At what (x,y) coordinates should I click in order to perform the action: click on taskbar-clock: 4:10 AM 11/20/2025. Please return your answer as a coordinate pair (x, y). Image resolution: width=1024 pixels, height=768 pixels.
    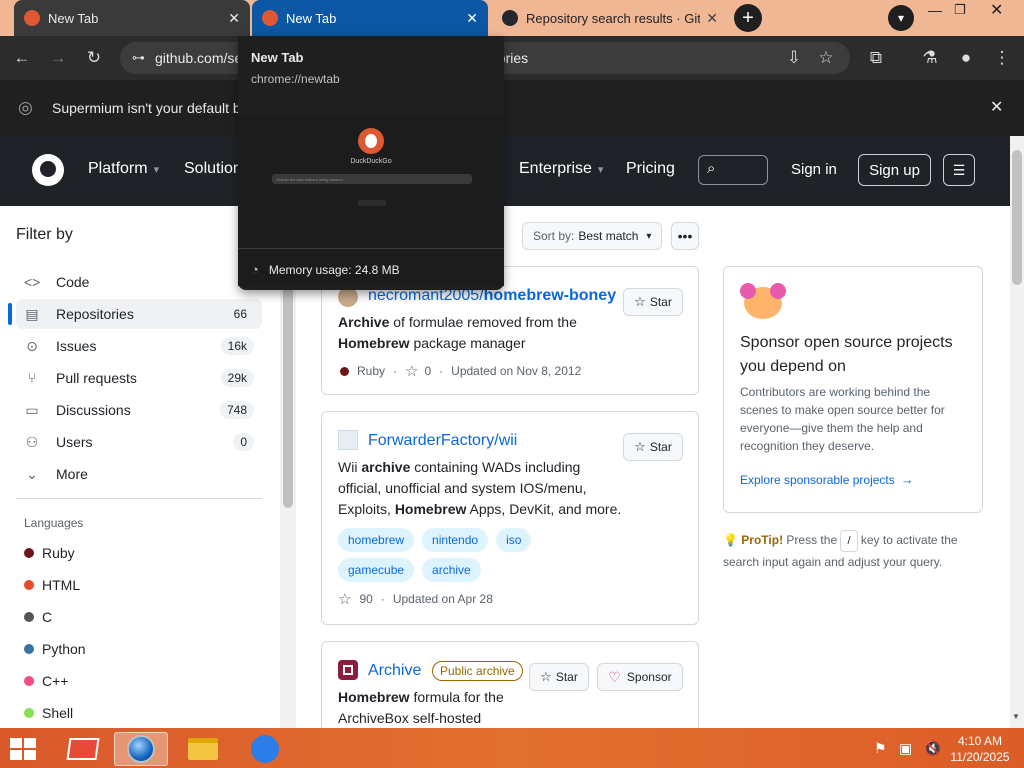
    Looking at the image, I should click on (980, 749).